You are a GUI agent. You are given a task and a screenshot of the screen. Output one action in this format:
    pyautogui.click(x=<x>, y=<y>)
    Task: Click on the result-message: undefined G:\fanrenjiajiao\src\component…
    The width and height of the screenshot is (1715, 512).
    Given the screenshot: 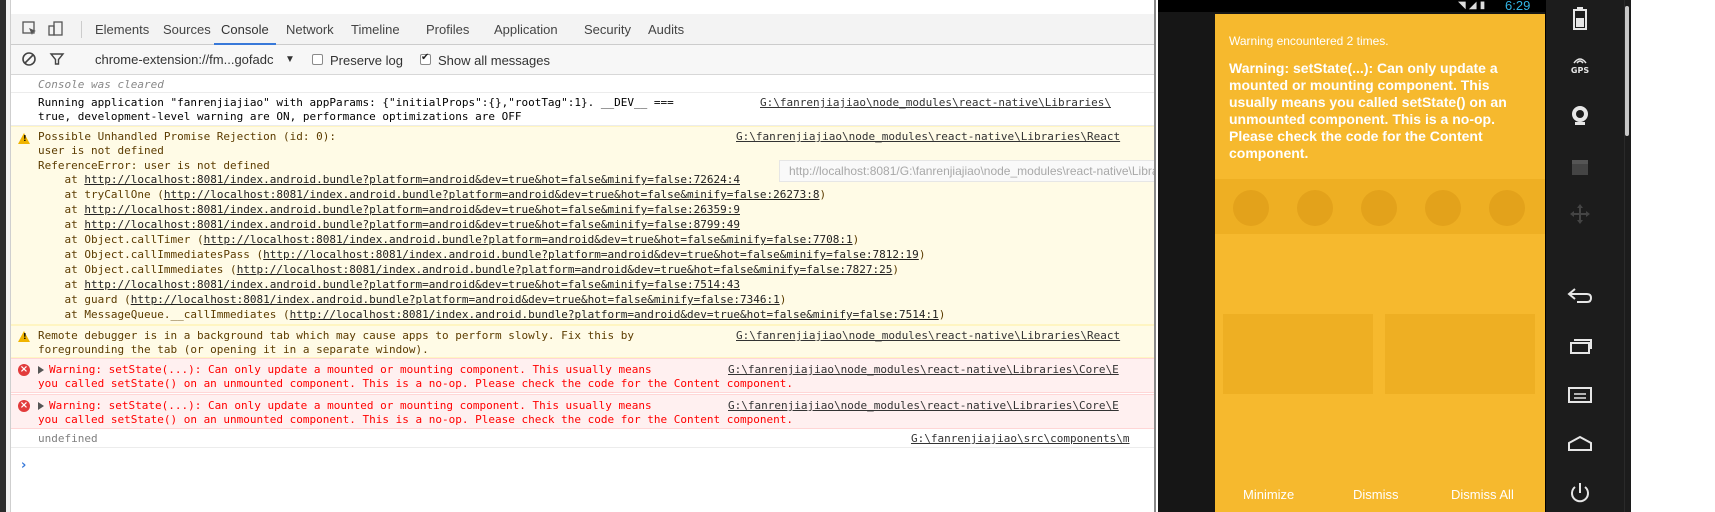 What is the action you would take?
    pyautogui.click(x=582, y=439)
    